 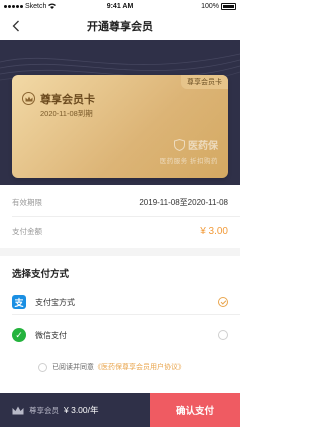 What do you see at coordinates (55, 302) in the screenshot?
I see `payment-option-label: 支付宝方式` at bounding box center [55, 302].